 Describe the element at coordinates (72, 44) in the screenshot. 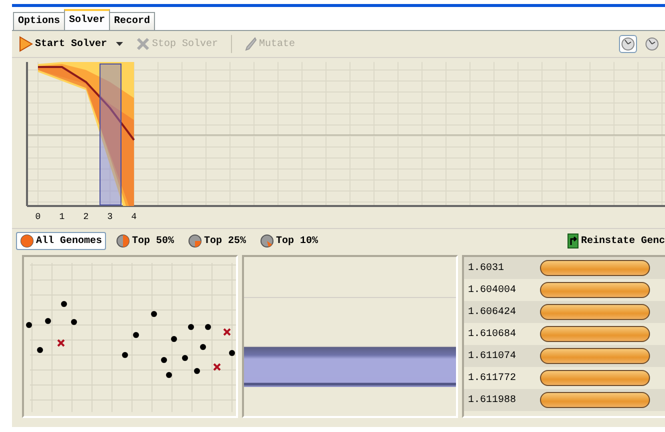

I see `toolbar-button: Start Solver` at that location.